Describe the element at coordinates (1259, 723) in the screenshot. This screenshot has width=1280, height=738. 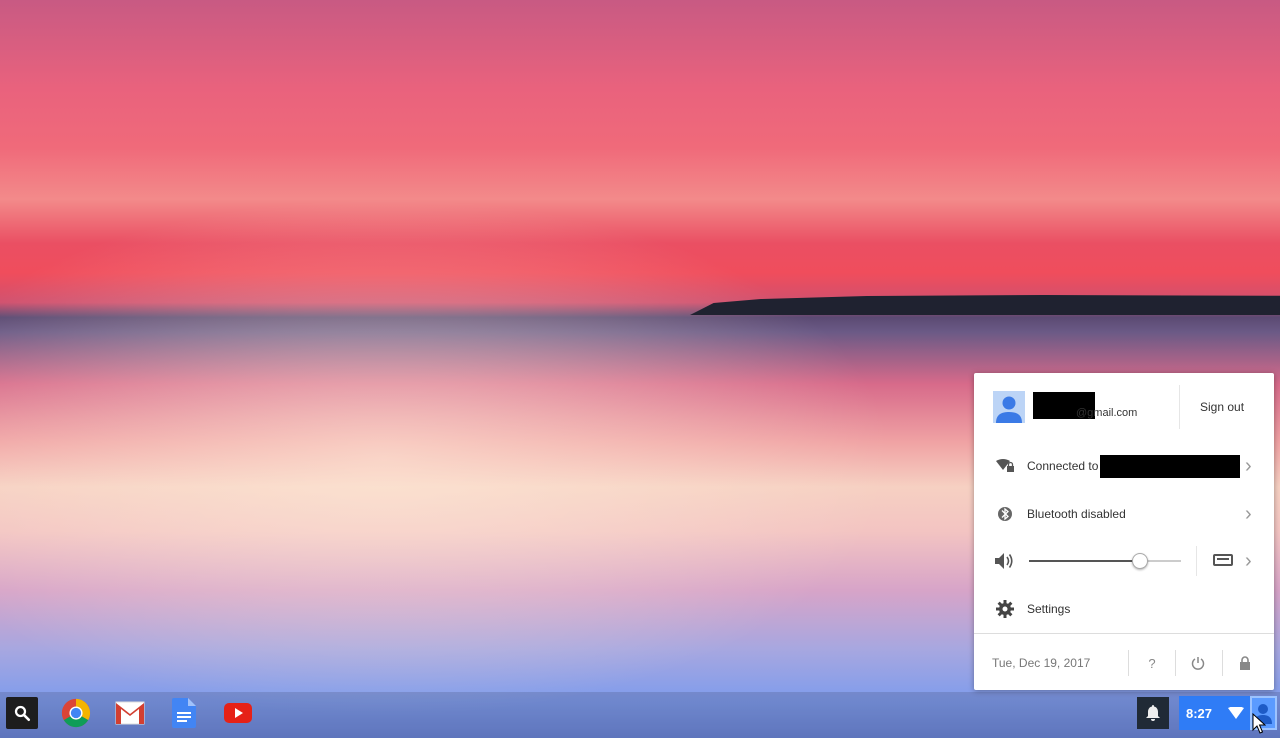
I see `mouse-cursor-icon` at that location.